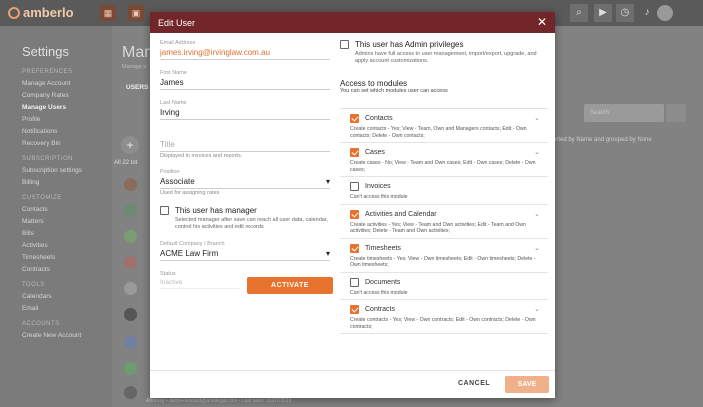  Describe the element at coordinates (245, 114) in the screenshot. I see `last-name-value: Irving` at that location.